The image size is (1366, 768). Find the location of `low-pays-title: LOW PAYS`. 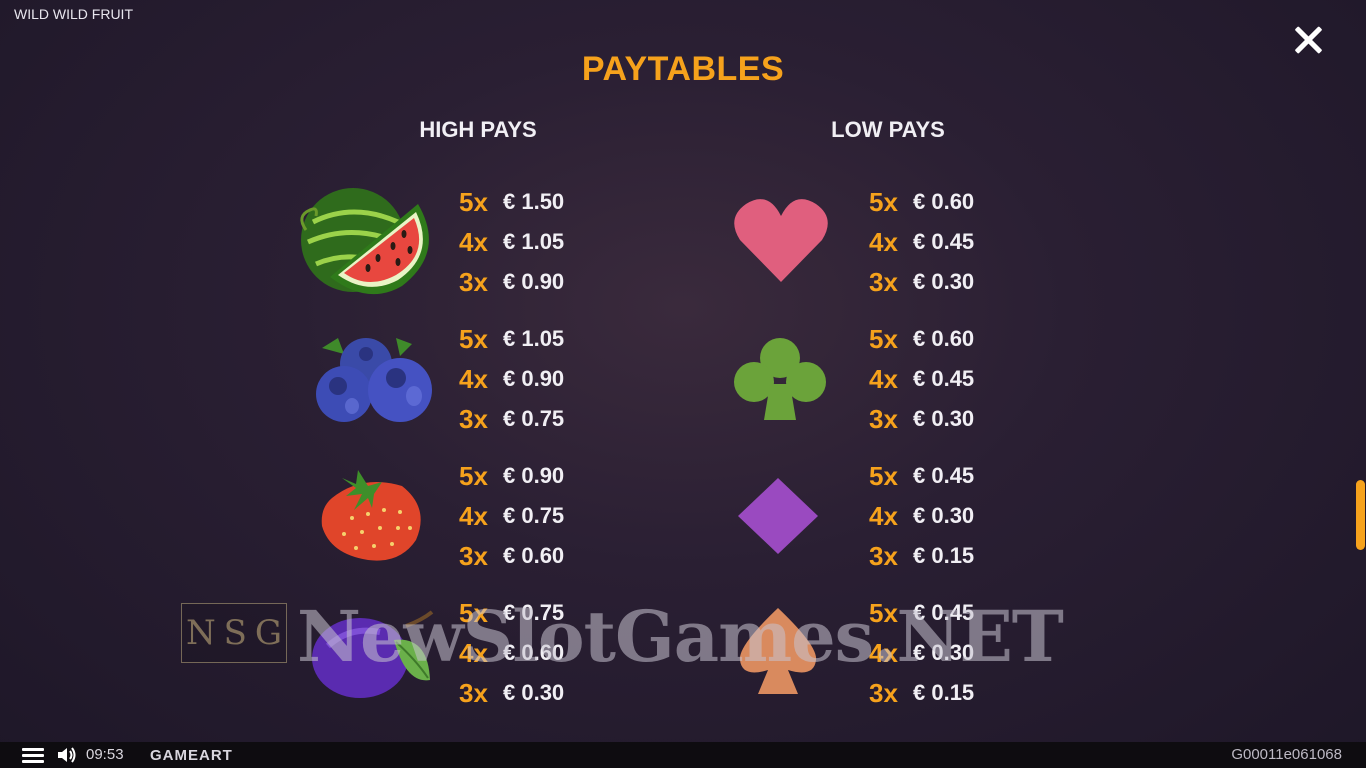

low-pays-title: LOW PAYS is located at coordinates (888, 129).